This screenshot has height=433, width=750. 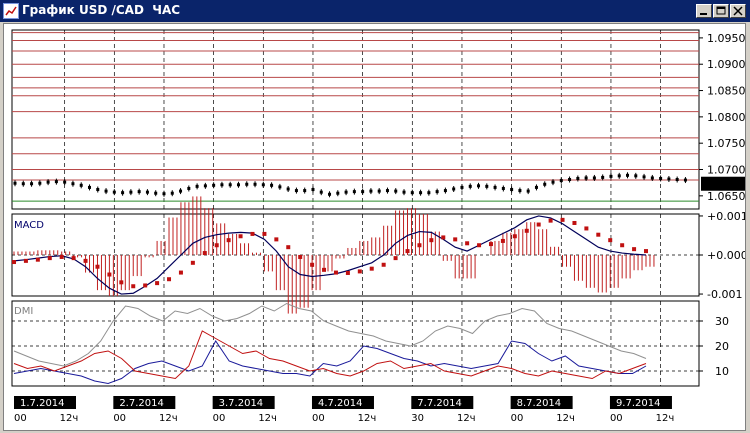 I want to click on close-button, so click(x=738, y=11).